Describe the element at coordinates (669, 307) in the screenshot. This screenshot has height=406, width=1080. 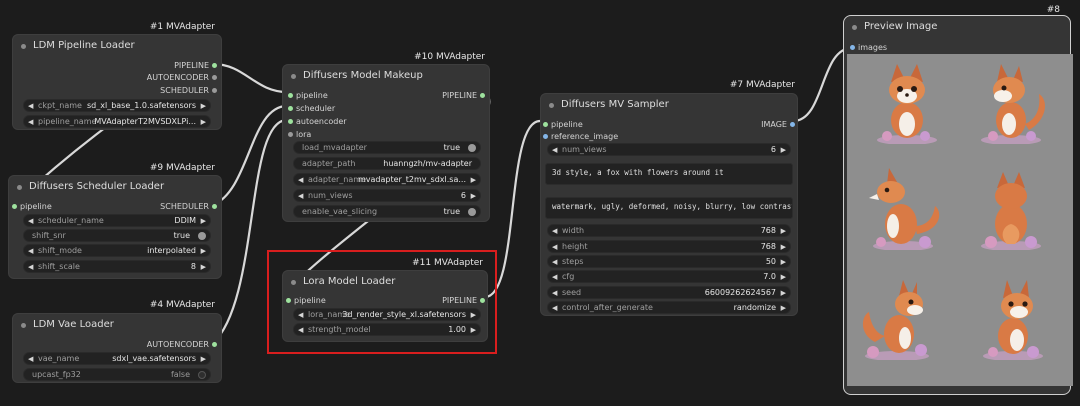
I see `control-after-generate-combo: ◀ control_after_generate randomize ▶` at that location.